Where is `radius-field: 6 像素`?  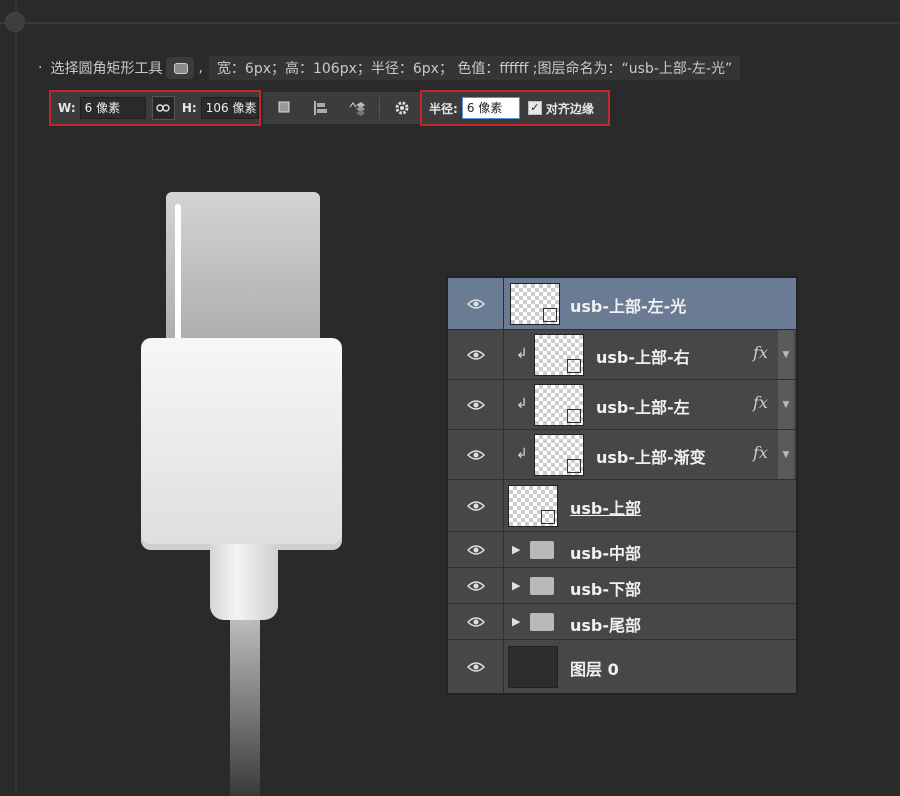 radius-field: 6 像素 is located at coordinates (490, 108).